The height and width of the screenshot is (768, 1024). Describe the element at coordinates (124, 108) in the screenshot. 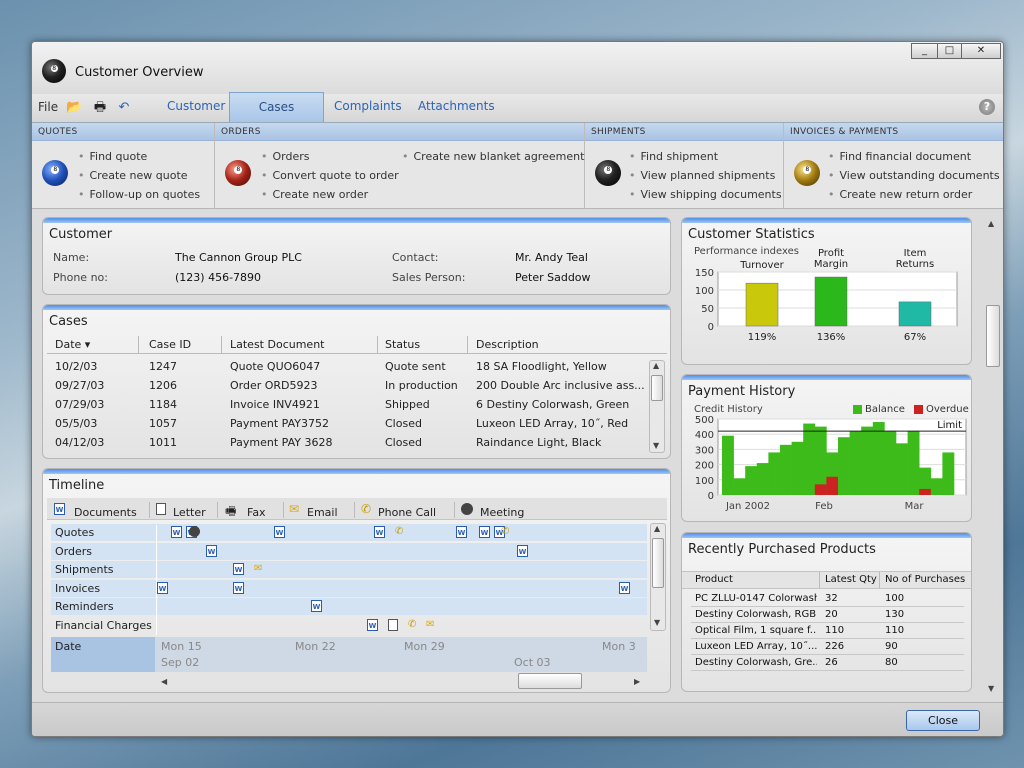

I see `undo-icon: ↶` at that location.